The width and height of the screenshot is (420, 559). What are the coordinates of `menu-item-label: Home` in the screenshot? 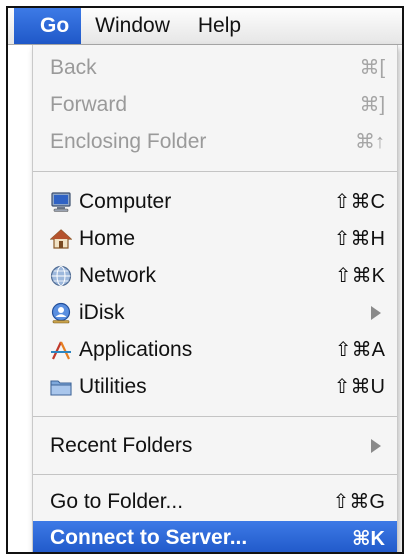 It's located at (107, 238).